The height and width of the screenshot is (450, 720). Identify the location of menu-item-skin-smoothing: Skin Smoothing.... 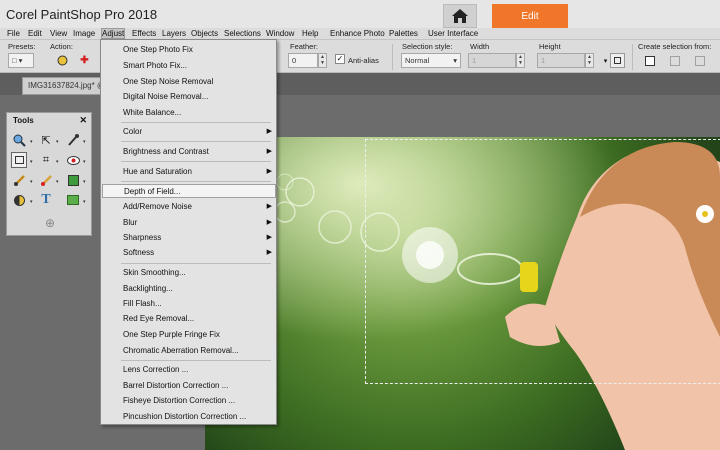
(189, 273).